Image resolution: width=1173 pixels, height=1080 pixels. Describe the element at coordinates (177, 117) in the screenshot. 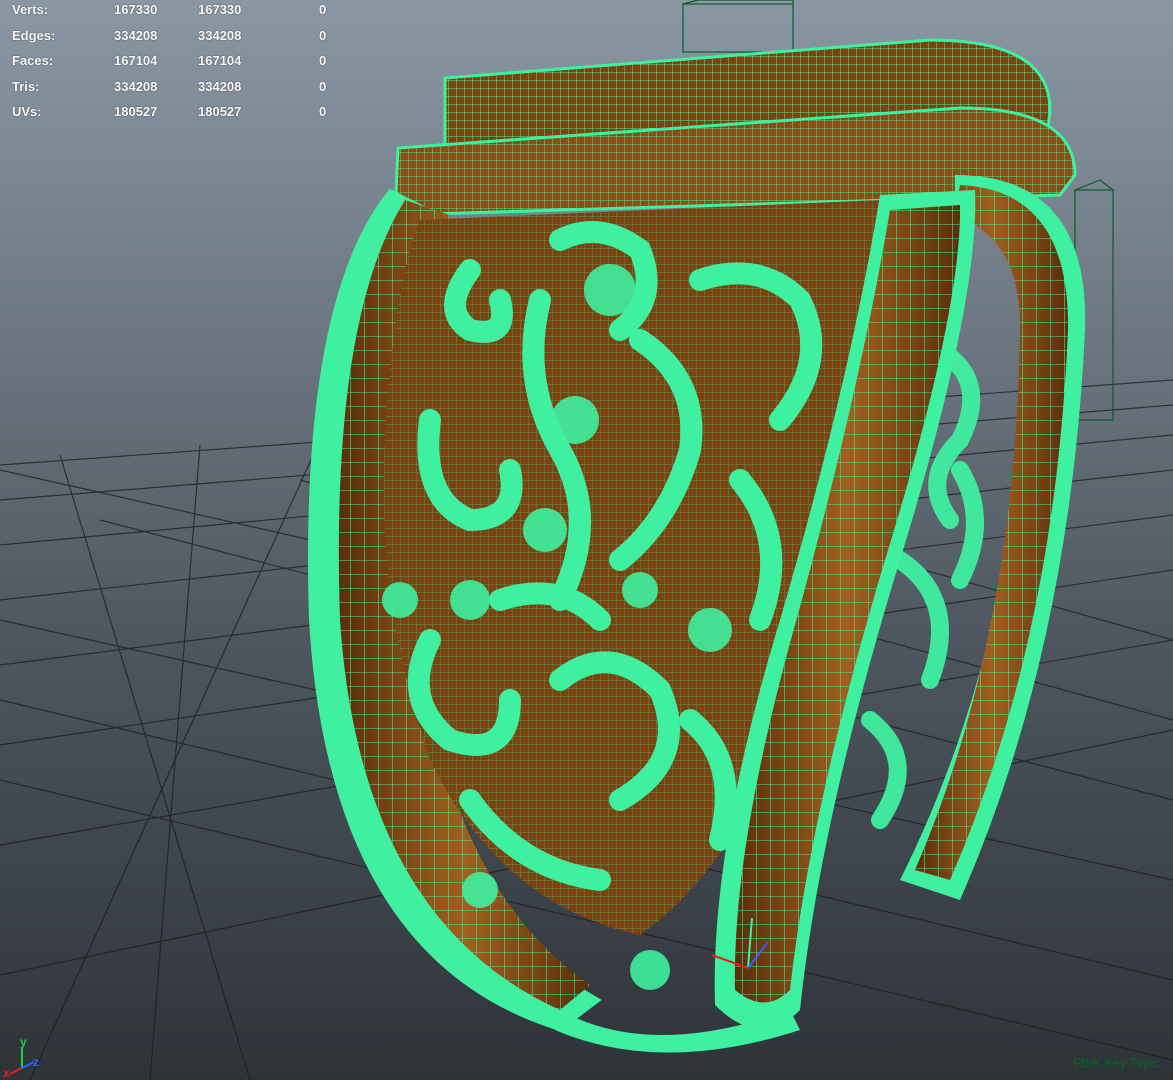

I see `hud-row-uvs: UVs: 180527 180527 0` at that location.